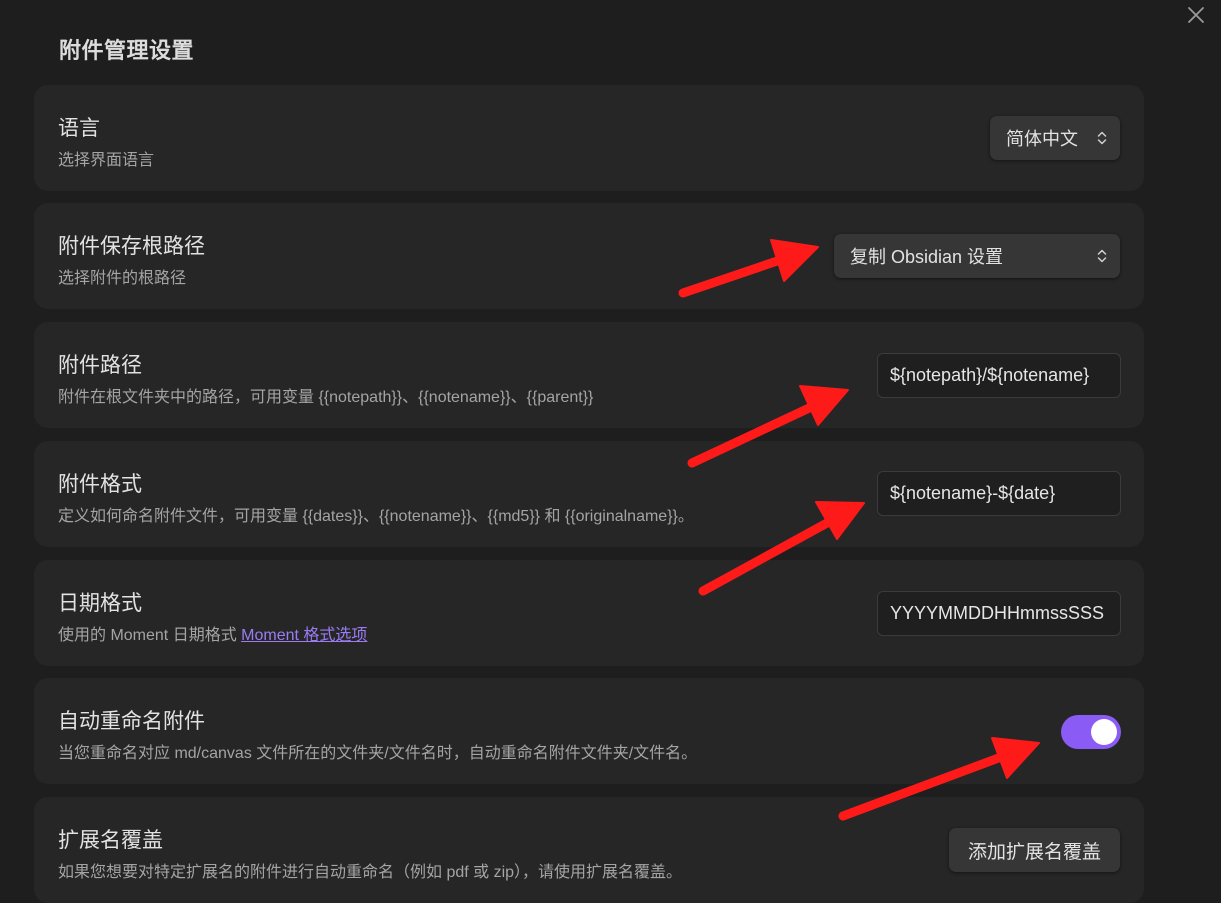 Image resolution: width=1221 pixels, height=903 pixels. I want to click on setting-name: 扩展名覆盖, so click(110, 840).